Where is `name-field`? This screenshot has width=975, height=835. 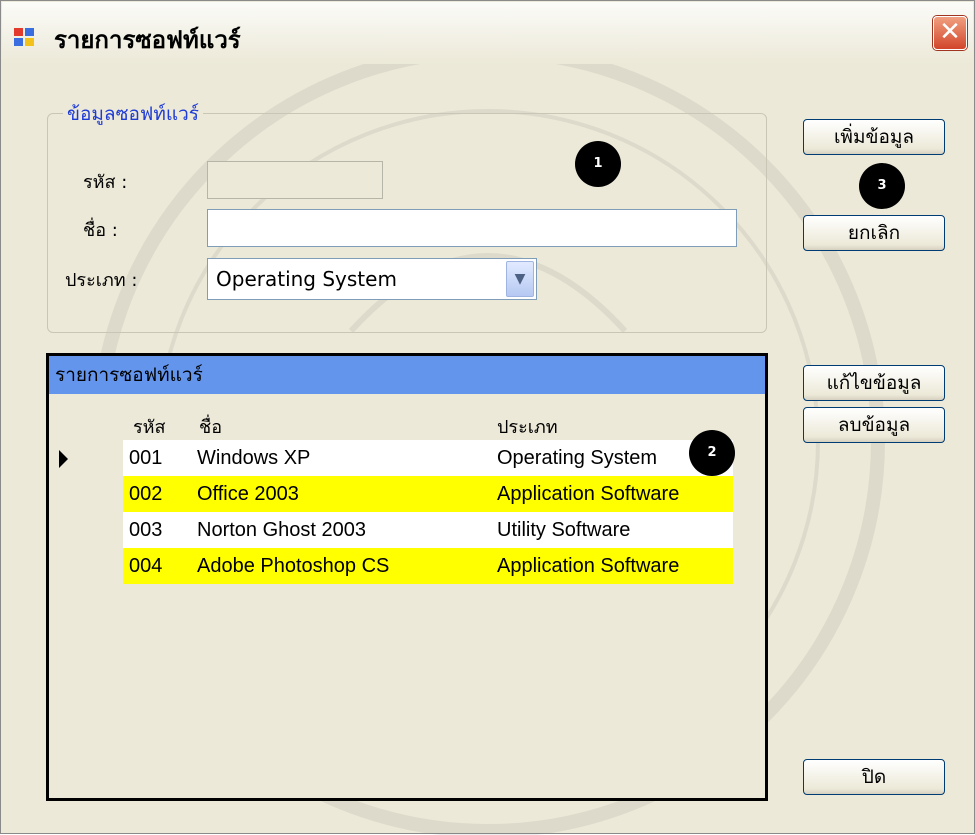 name-field is located at coordinates (472, 228).